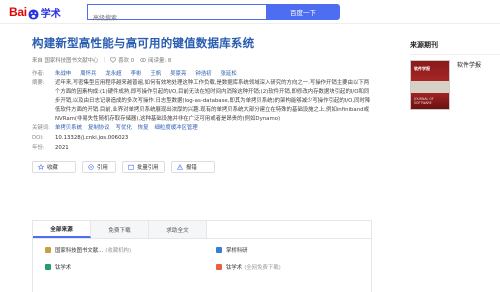  I want to click on year-row: 年份: 2021, so click(202, 148).